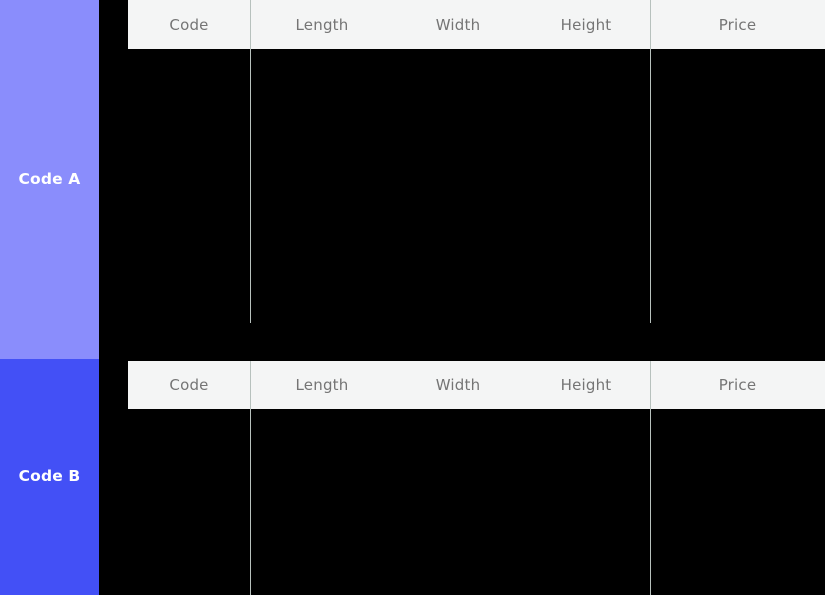 This screenshot has width=825, height=595. I want to click on rail-group-label-code-b: Code B, so click(49, 476).